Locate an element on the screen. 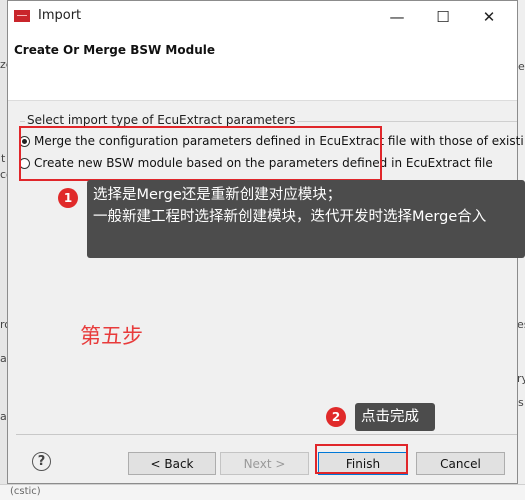  step-caption: 第五步 is located at coordinates (111, 336).